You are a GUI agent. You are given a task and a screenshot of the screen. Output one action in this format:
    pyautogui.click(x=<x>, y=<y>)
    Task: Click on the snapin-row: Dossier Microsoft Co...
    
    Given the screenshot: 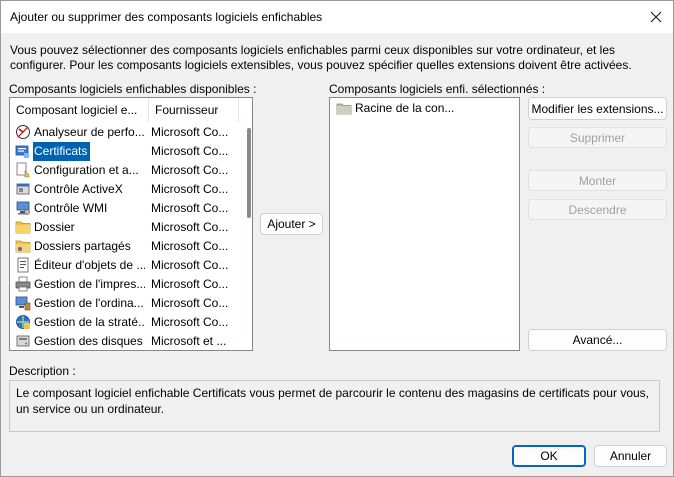 What is the action you would take?
    pyautogui.click(x=124, y=227)
    